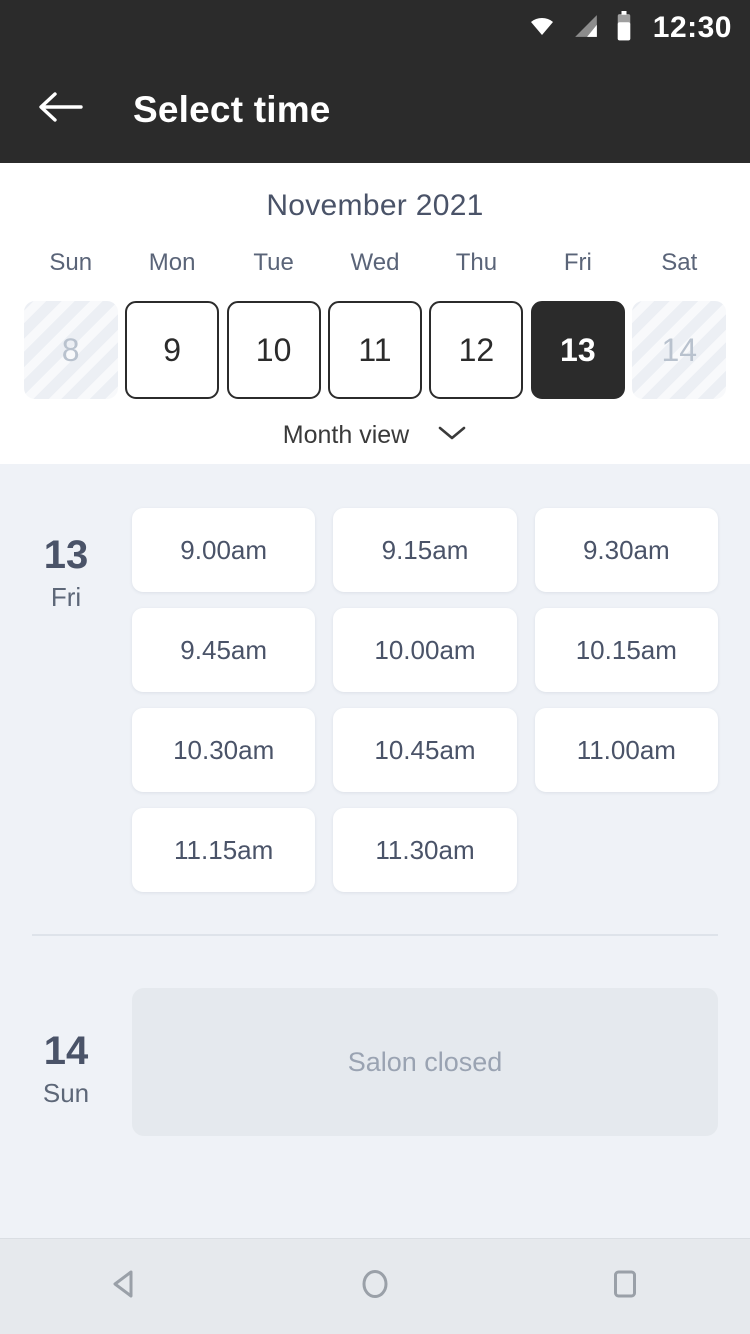 Image resolution: width=750 pixels, height=1334 pixels. I want to click on triangle-back-icon, so click(125, 1286).